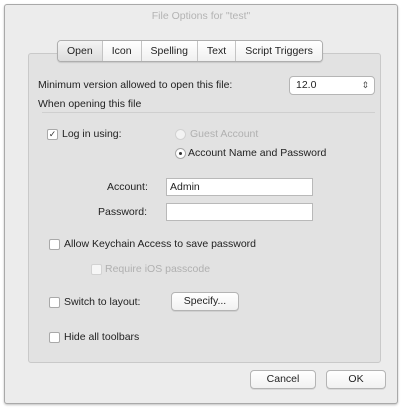  I want to click on hide-toolbars-label: Hide all toolbars, so click(102, 337).